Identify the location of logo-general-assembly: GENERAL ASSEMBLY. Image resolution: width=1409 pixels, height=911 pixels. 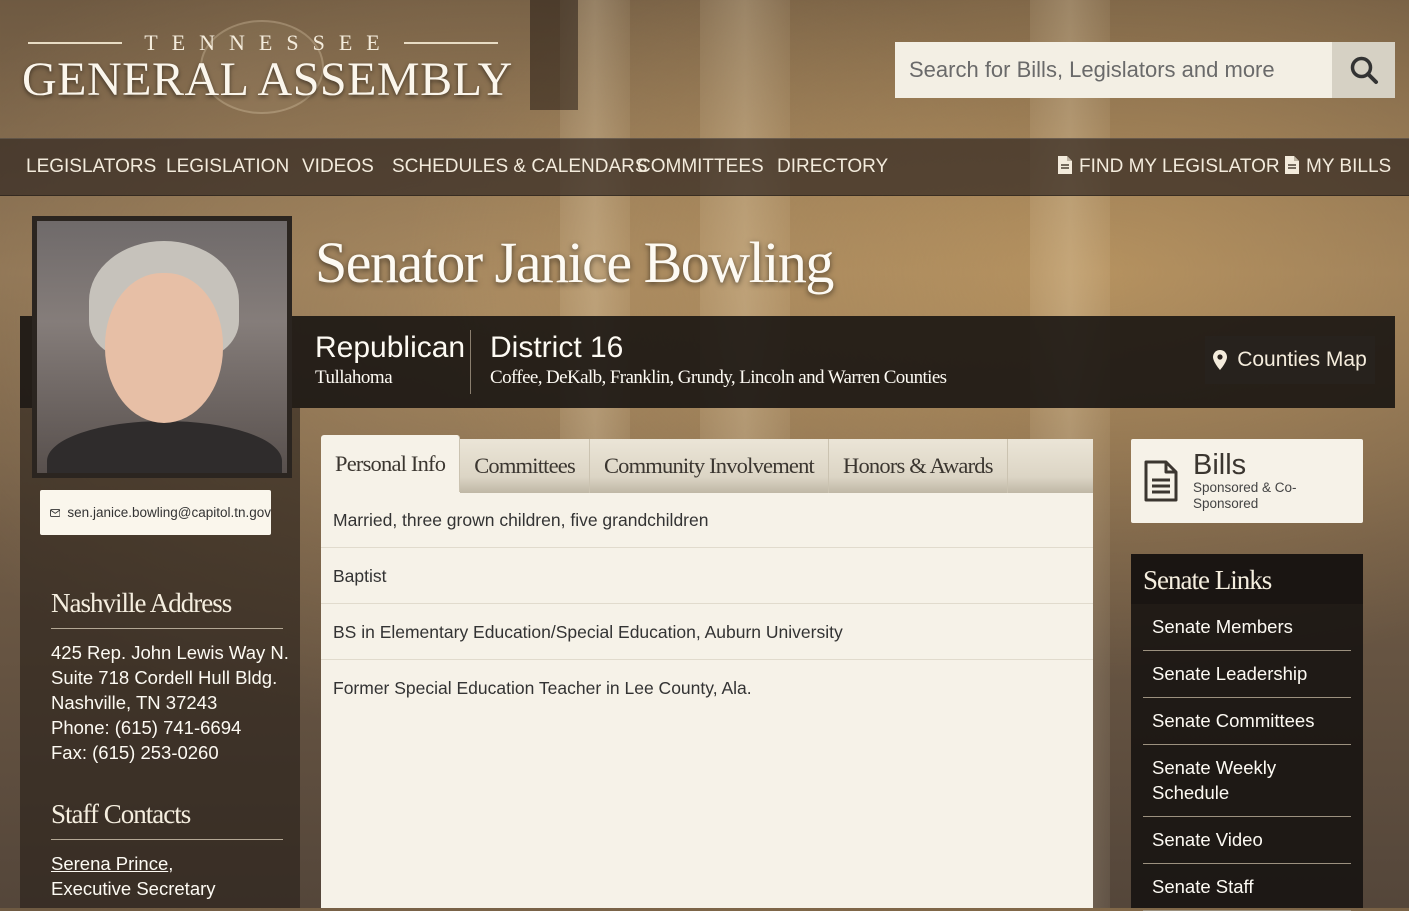
(267, 80).